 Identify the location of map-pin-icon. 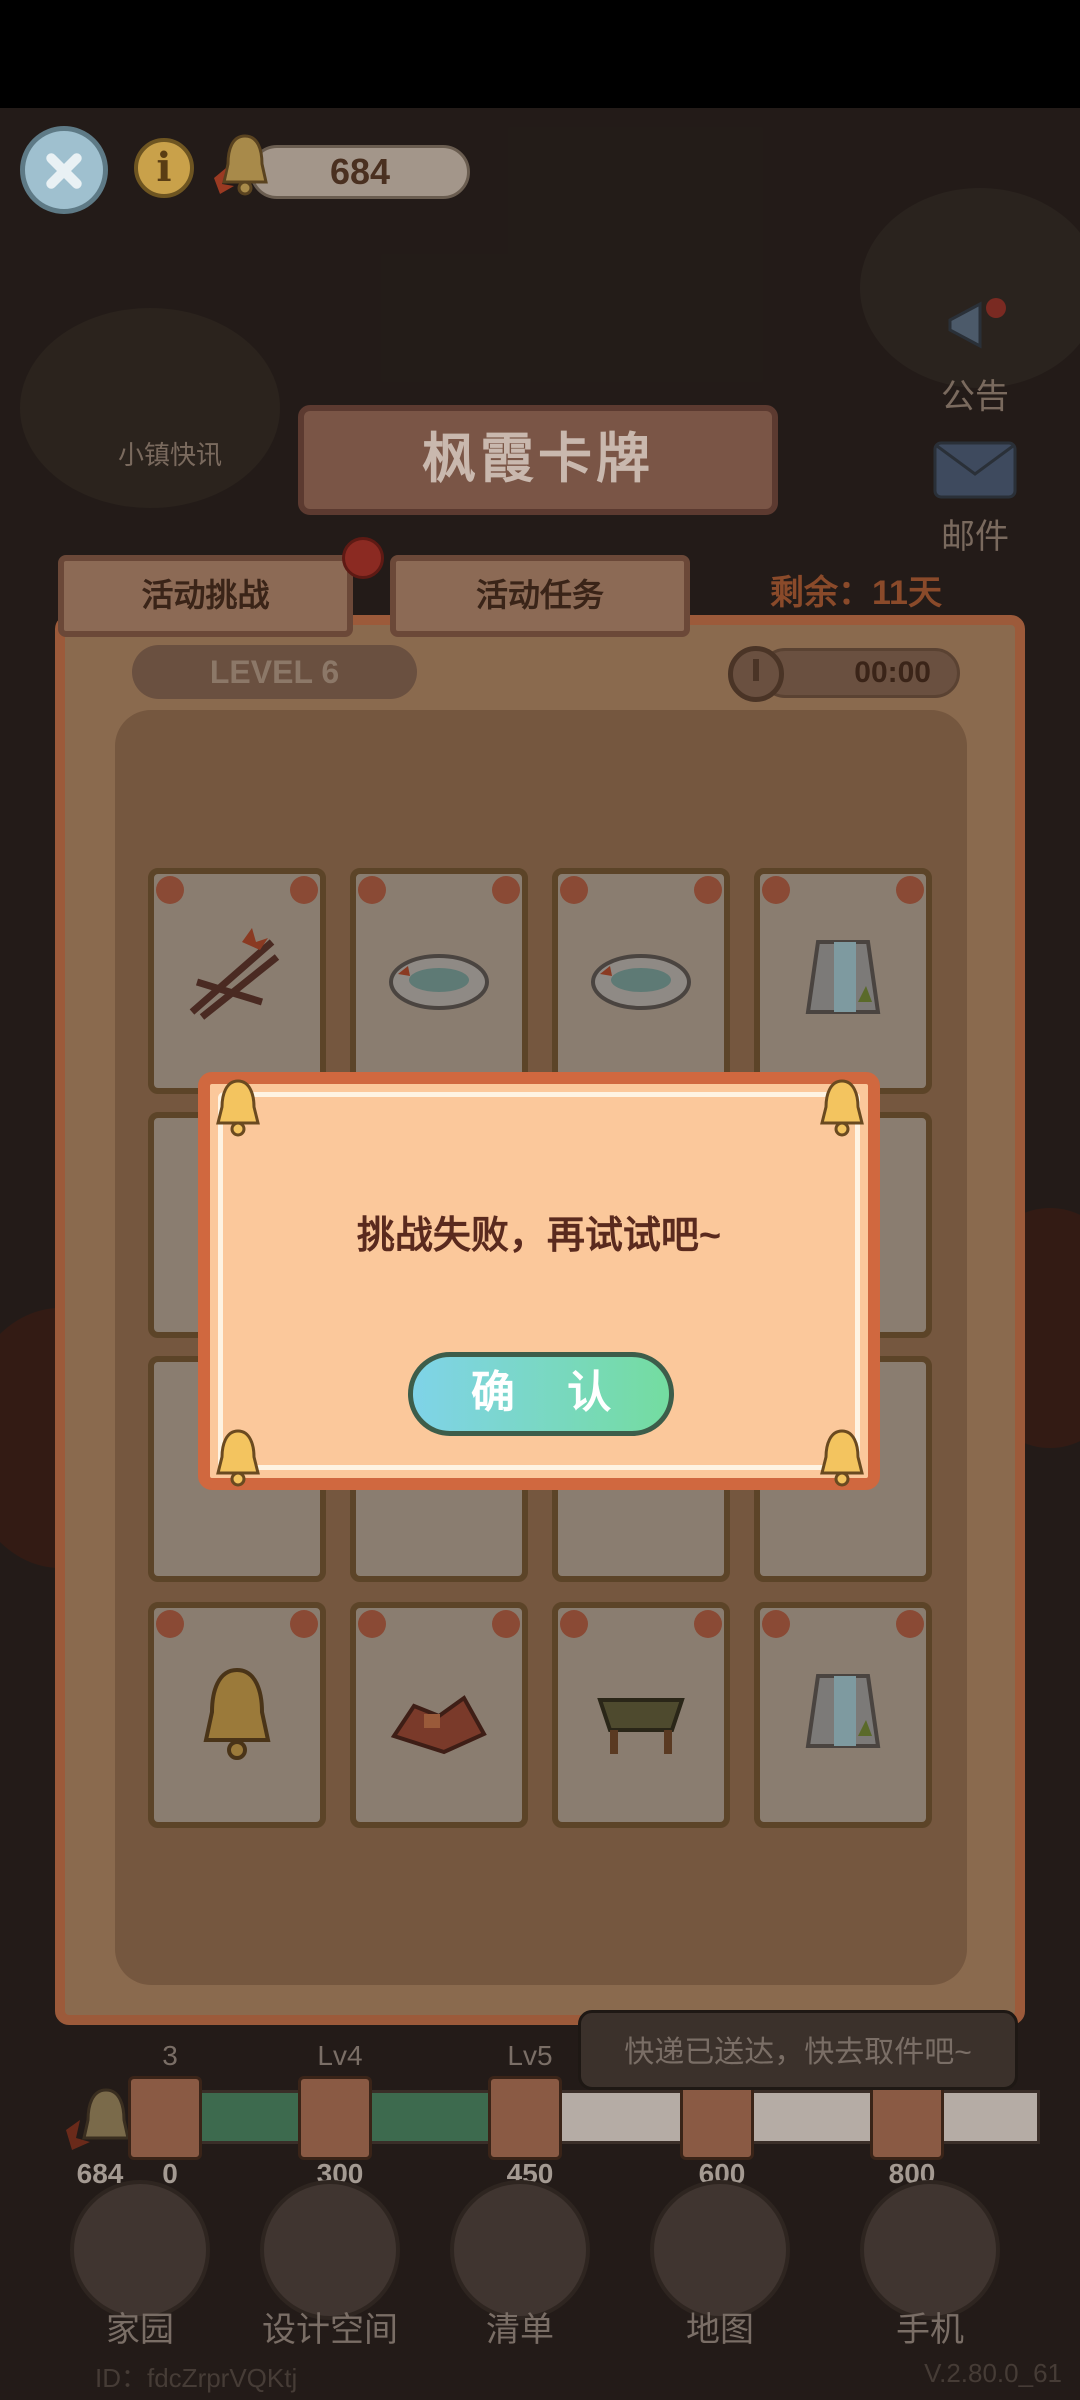
(720, 2250).